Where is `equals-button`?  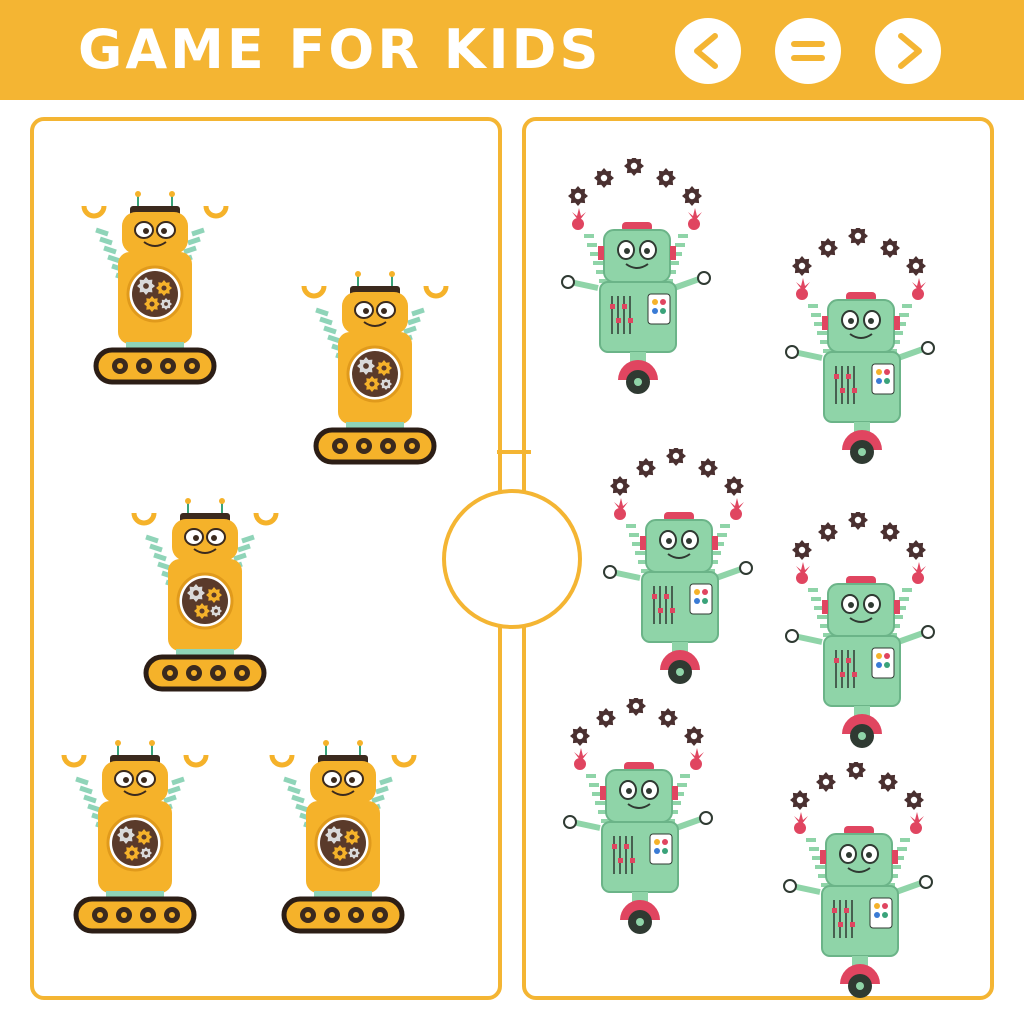
equals-button is located at coordinates (808, 51).